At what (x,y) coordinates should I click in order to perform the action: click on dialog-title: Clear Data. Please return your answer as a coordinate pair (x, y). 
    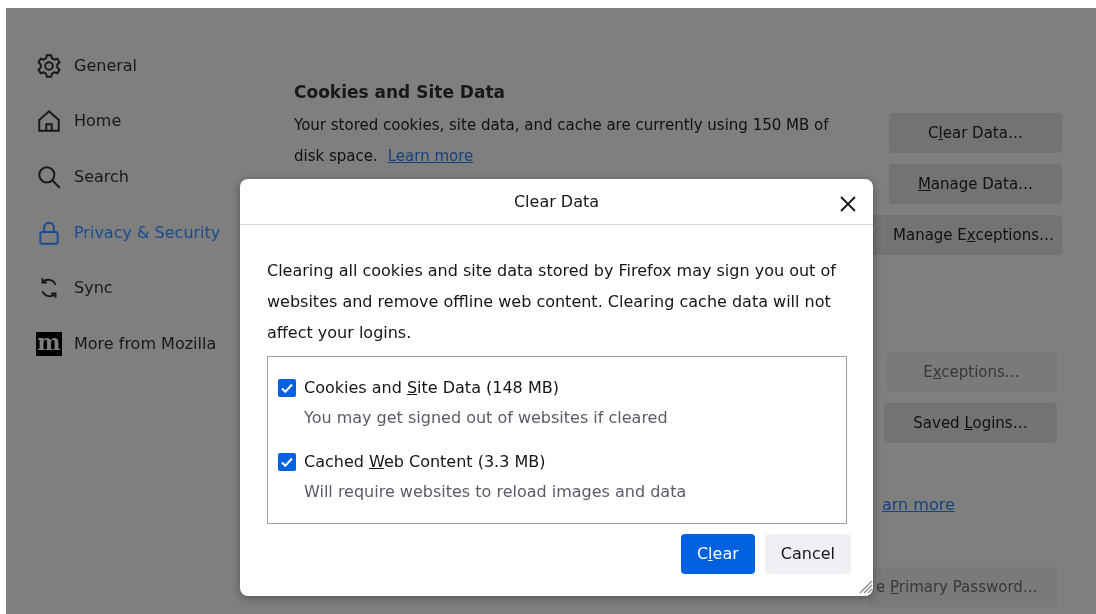
    Looking at the image, I should click on (556, 201).